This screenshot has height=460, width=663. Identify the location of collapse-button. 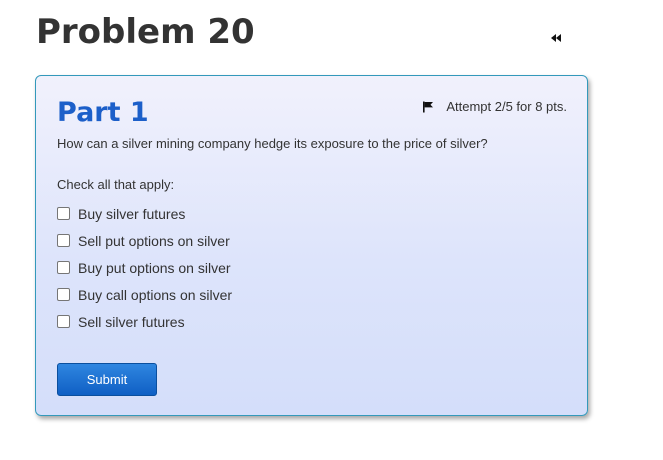
(556, 38).